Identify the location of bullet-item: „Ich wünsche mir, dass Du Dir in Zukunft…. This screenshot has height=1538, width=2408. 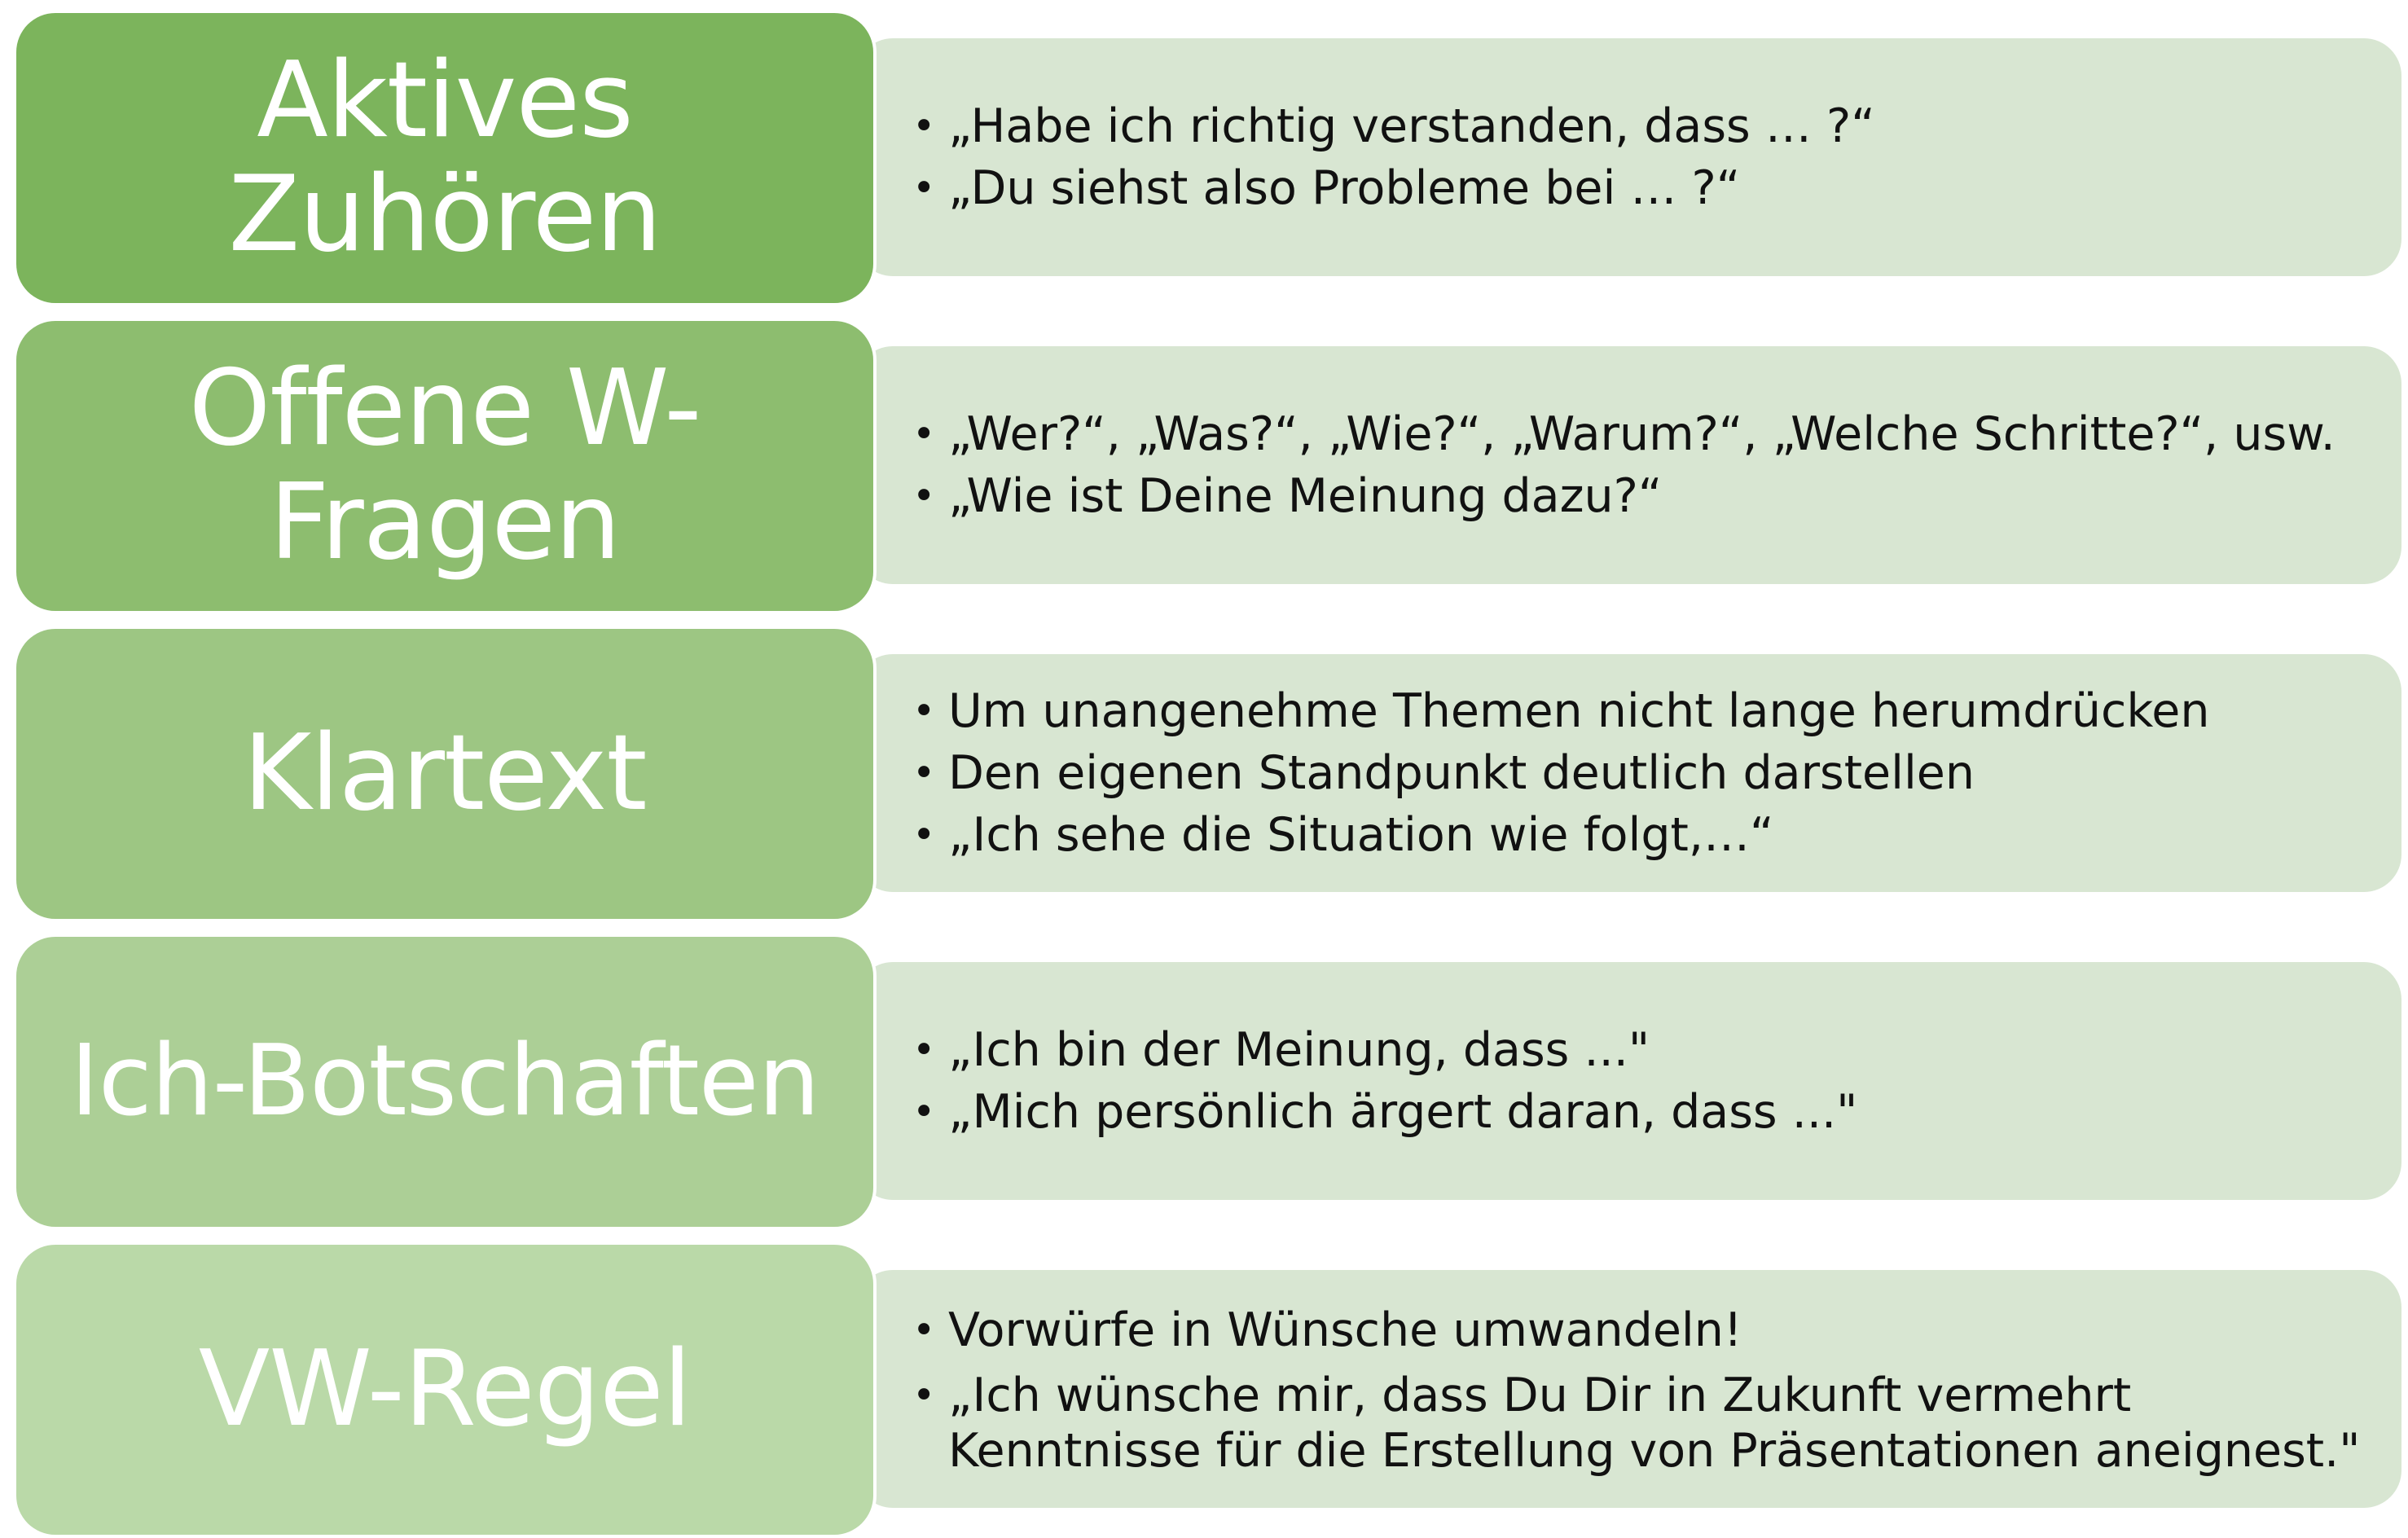
(1644, 1423).